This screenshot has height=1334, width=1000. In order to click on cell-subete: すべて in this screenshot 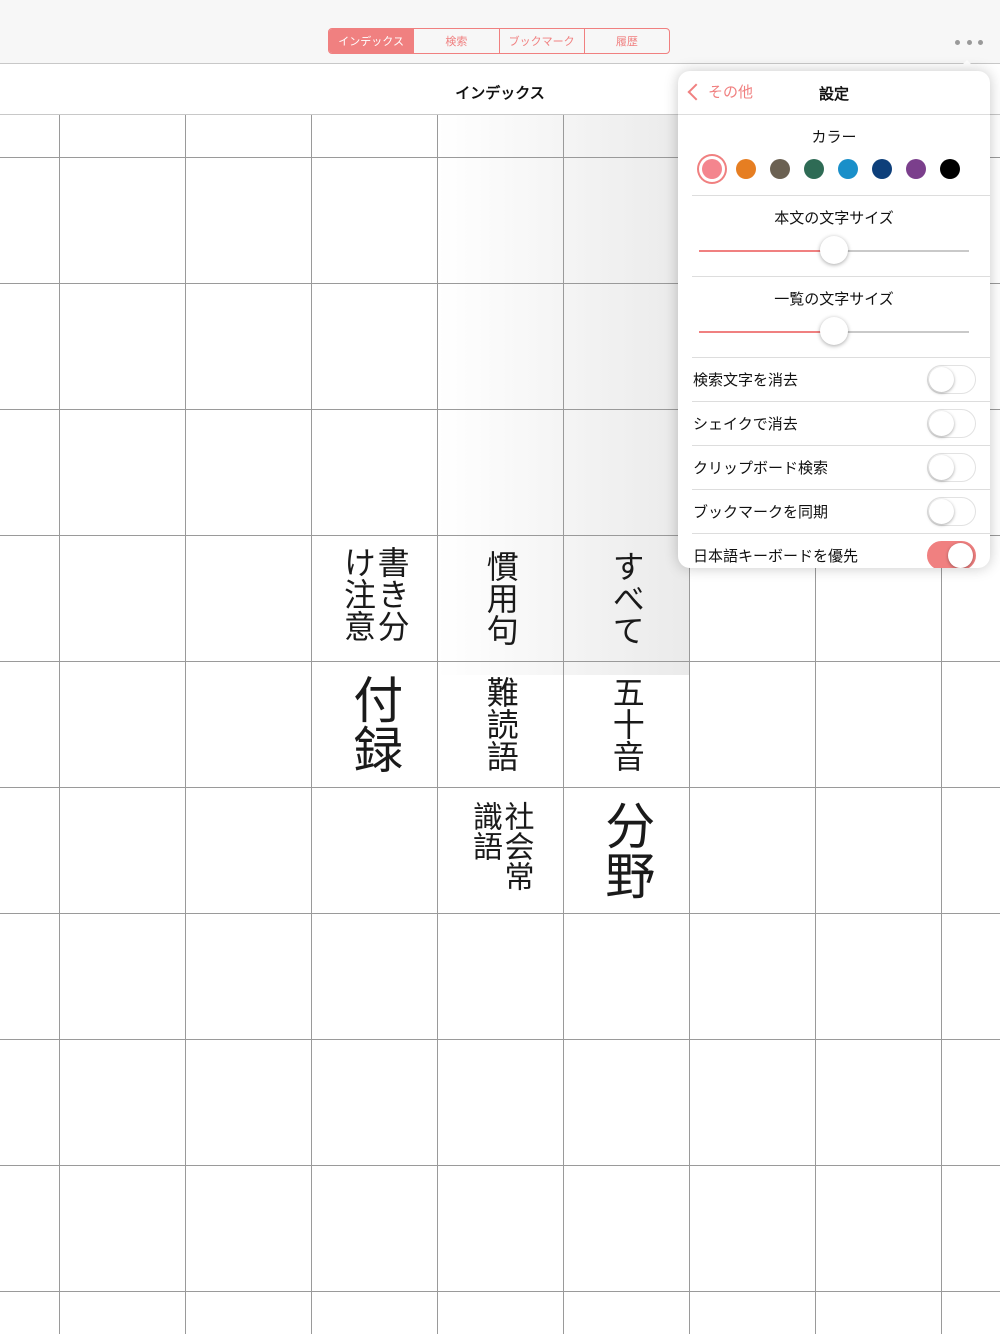, I will do `click(626, 598)`.